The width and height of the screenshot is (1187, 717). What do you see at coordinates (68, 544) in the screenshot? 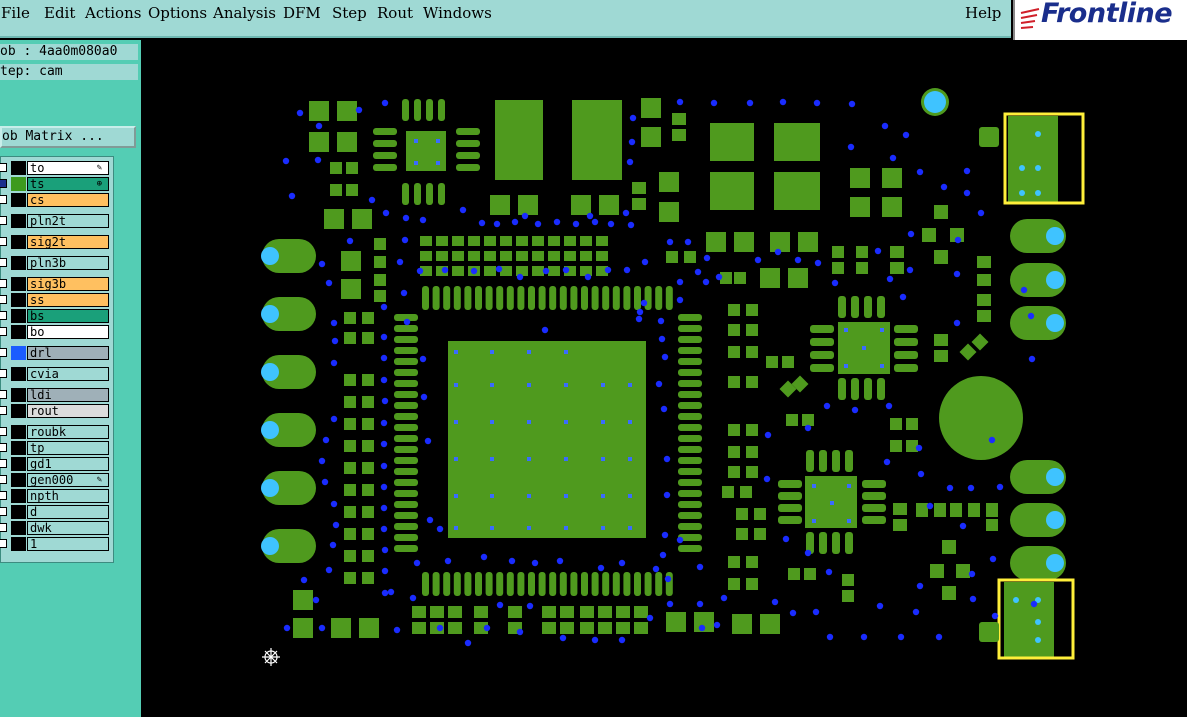
I see `layer-name: 1` at bounding box center [68, 544].